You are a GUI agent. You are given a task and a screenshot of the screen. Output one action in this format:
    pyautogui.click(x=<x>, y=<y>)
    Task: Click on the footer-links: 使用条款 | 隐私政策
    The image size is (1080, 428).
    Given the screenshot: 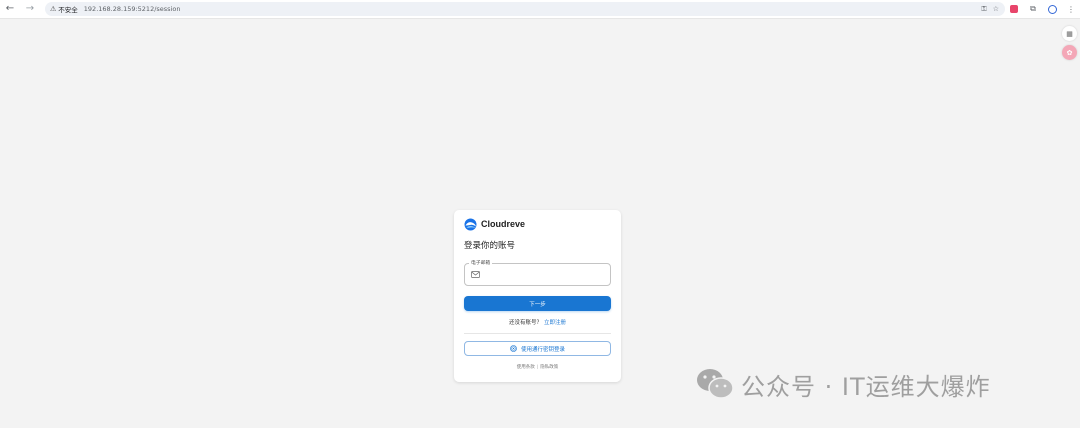 What is the action you would take?
    pyautogui.click(x=537, y=367)
    